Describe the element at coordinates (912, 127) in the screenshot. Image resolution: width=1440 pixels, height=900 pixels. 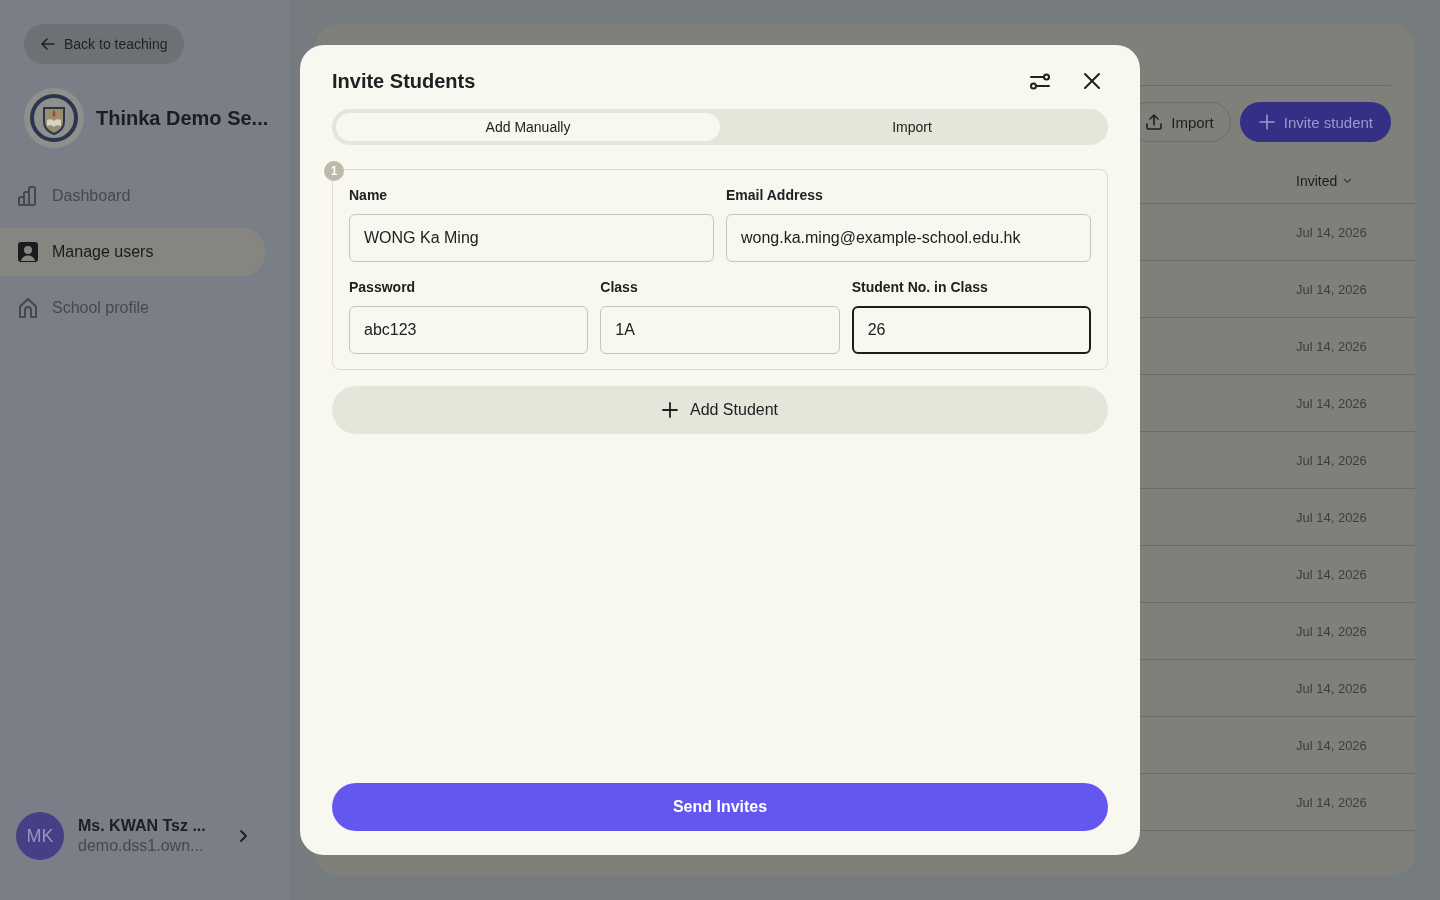
I see `tab: Import` at that location.